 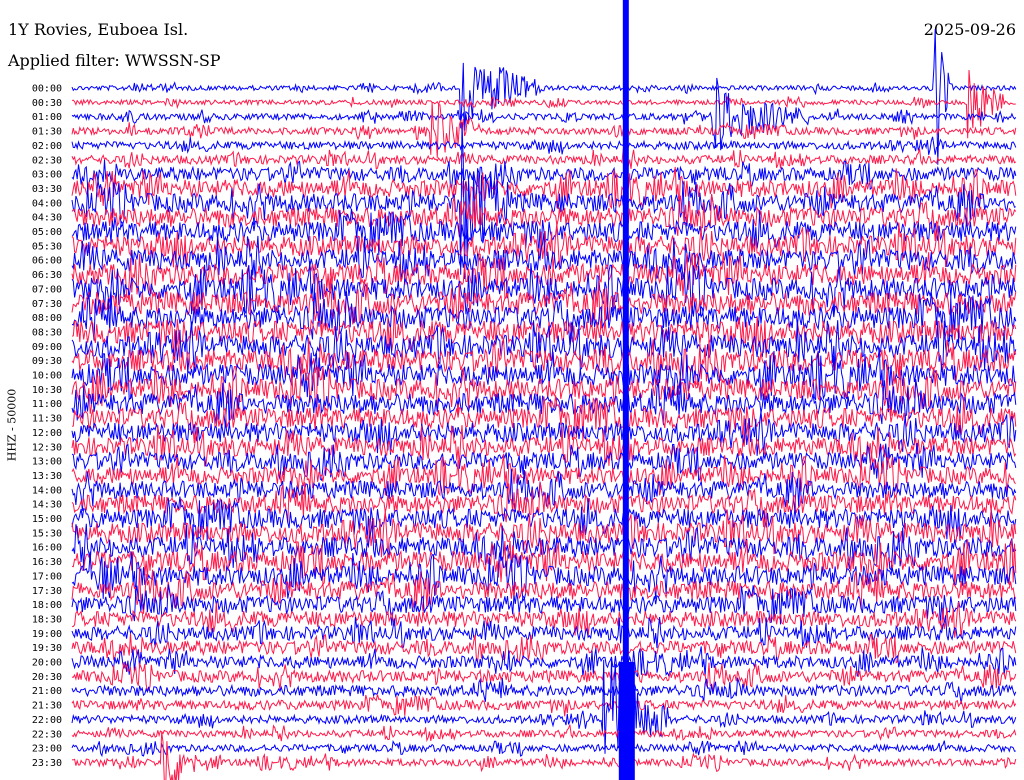 I want to click on row-label: 00:00, so click(x=47, y=89).